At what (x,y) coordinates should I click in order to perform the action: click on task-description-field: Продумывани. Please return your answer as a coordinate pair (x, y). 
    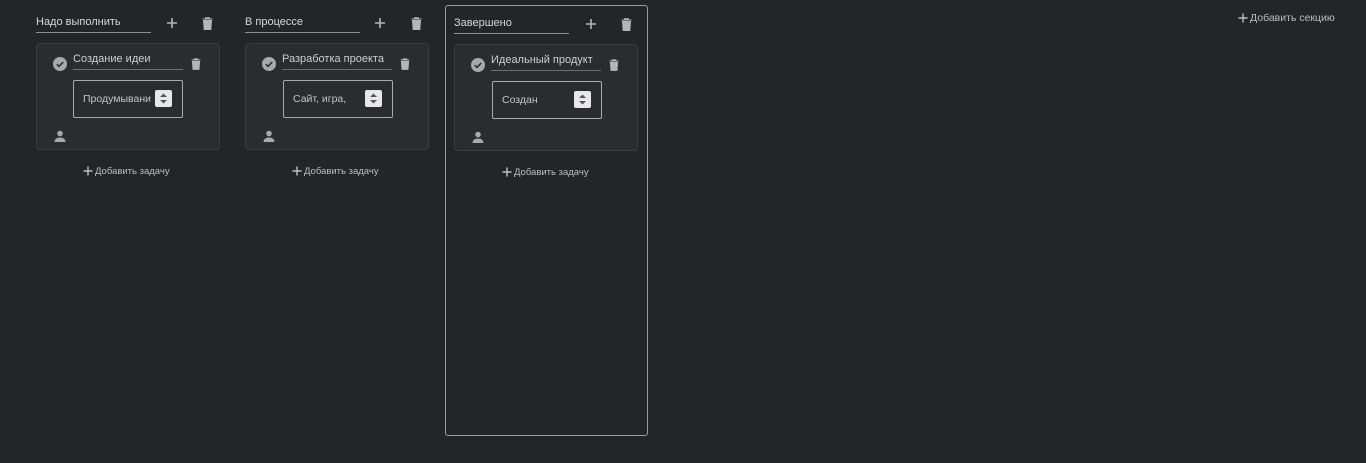
    Looking at the image, I should click on (128, 99).